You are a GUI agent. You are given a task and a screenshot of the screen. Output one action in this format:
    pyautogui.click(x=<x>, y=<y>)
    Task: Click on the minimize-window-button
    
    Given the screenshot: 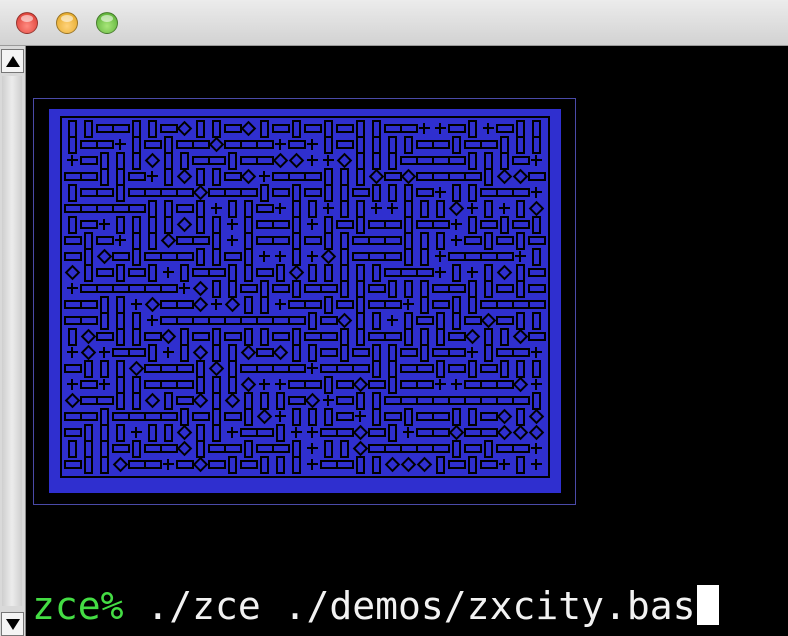 What is the action you would take?
    pyautogui.click(x=67, y=23)
    